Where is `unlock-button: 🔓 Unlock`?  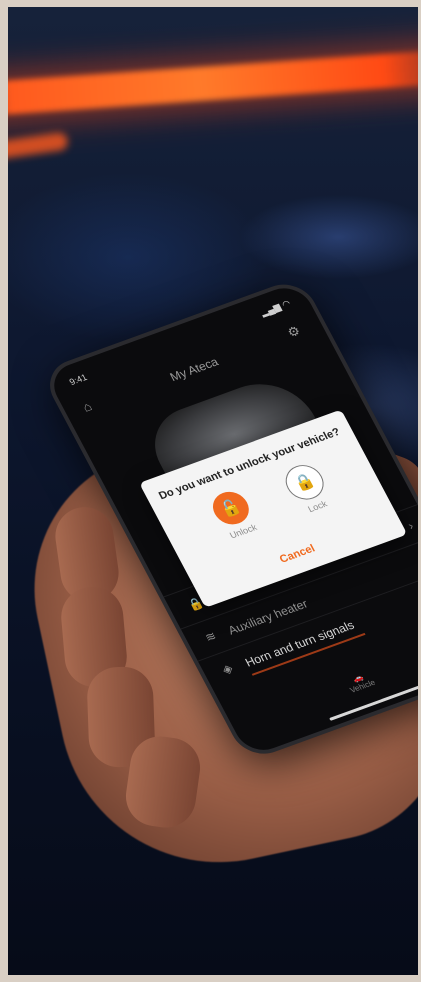 unlock-button: 🔓 Unlock is located at coordinates (238, 521).